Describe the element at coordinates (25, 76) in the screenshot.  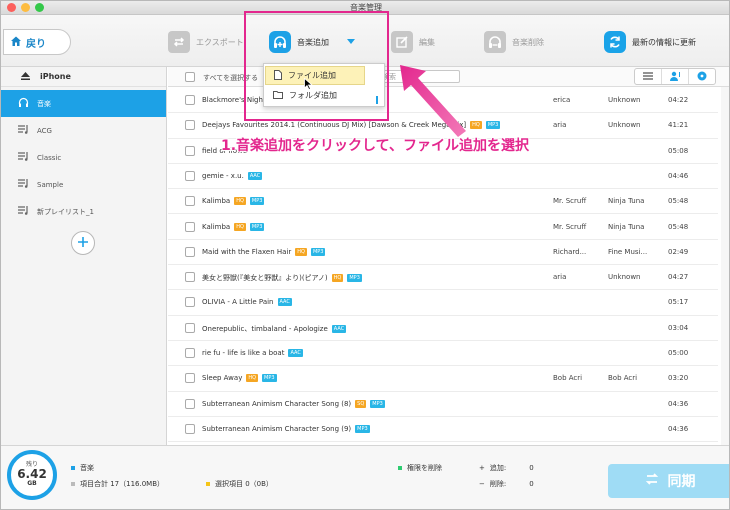
I see `eject-icon` at that location.